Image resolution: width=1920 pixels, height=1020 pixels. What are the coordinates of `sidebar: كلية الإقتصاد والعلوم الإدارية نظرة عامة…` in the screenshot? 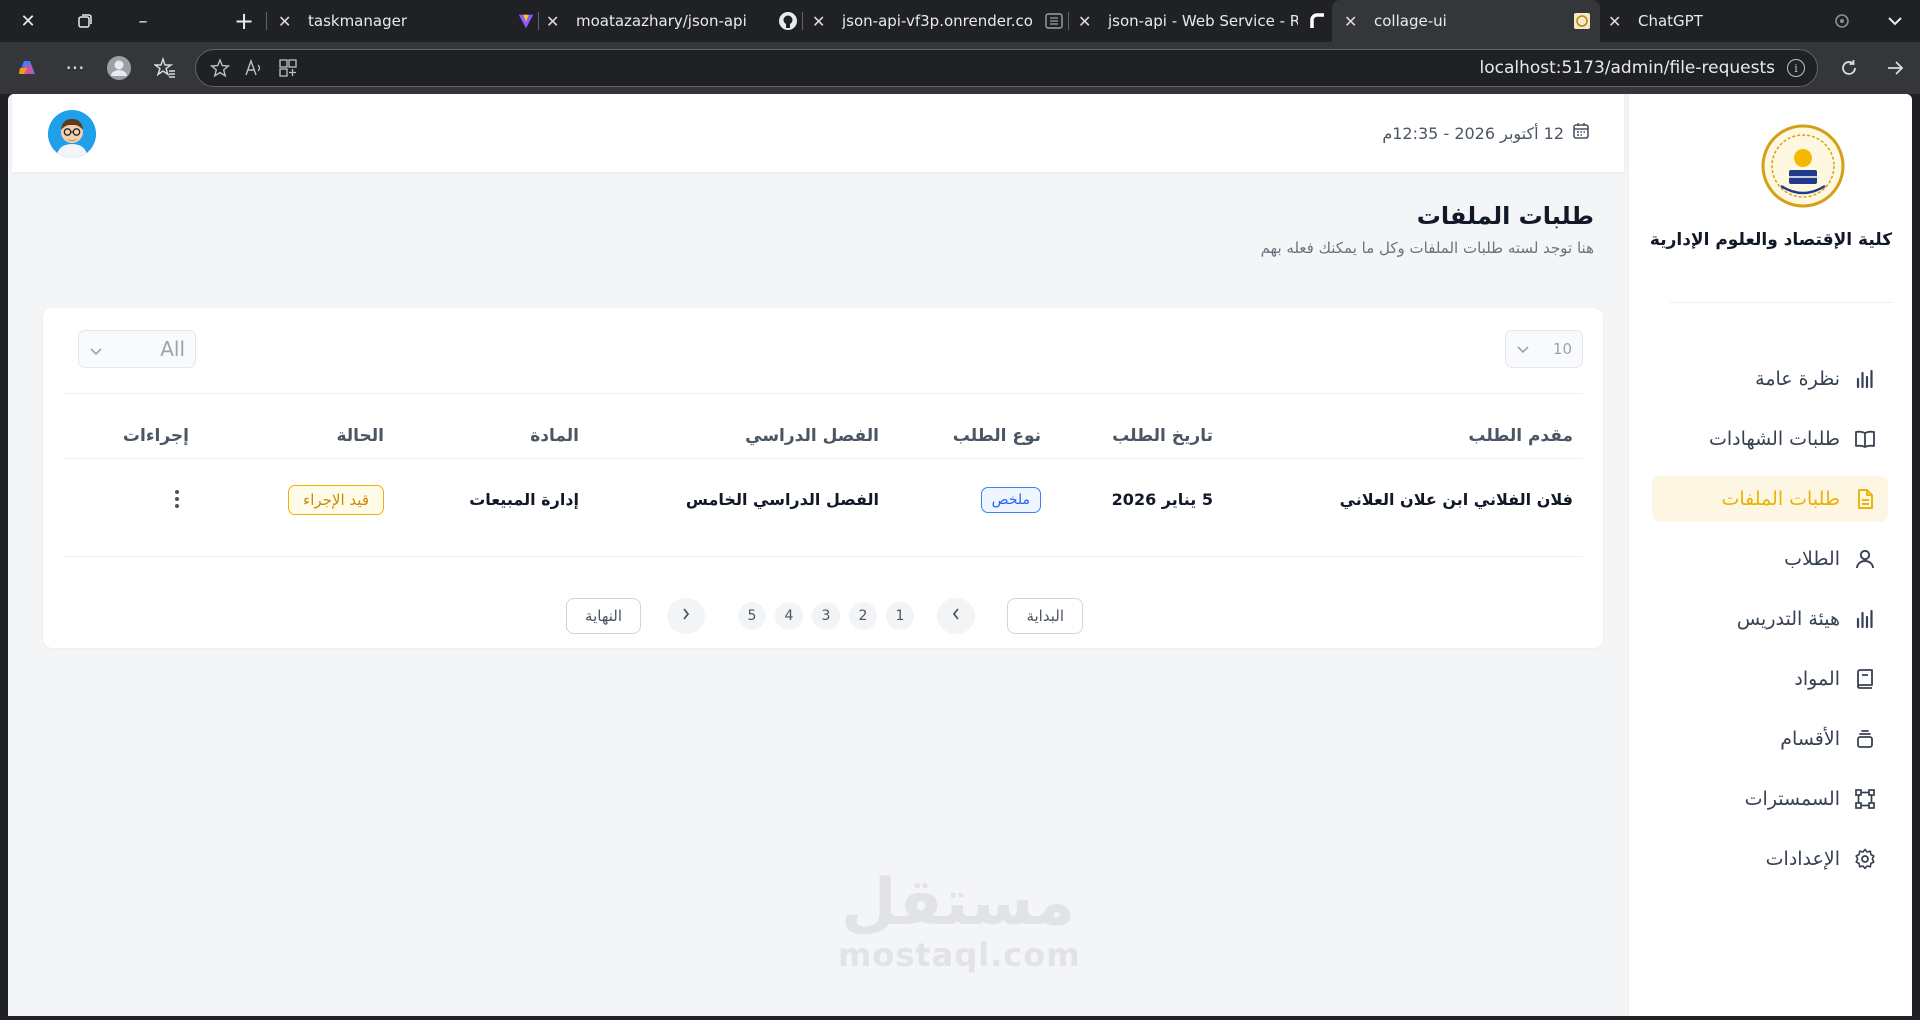 It's located at (1770, 555).